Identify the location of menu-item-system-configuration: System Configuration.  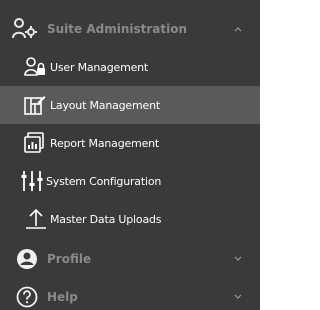
(130, 181).